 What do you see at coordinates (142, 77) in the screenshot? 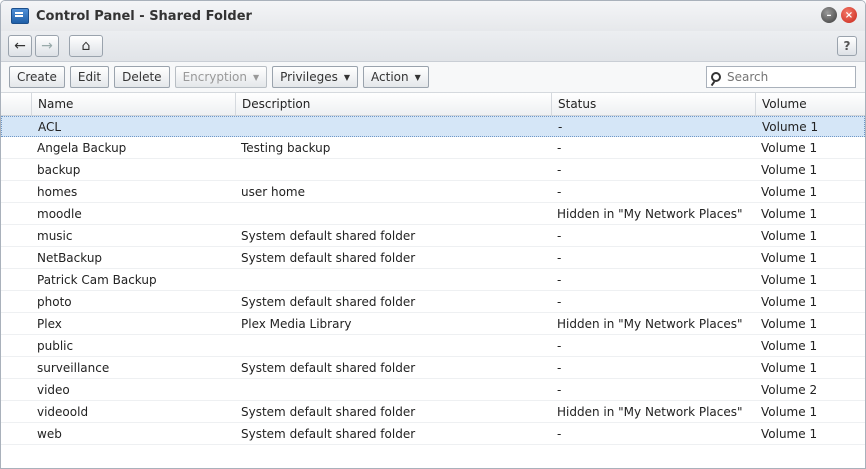
I see `delete-button: Delete` at bounding box center [142, 77].